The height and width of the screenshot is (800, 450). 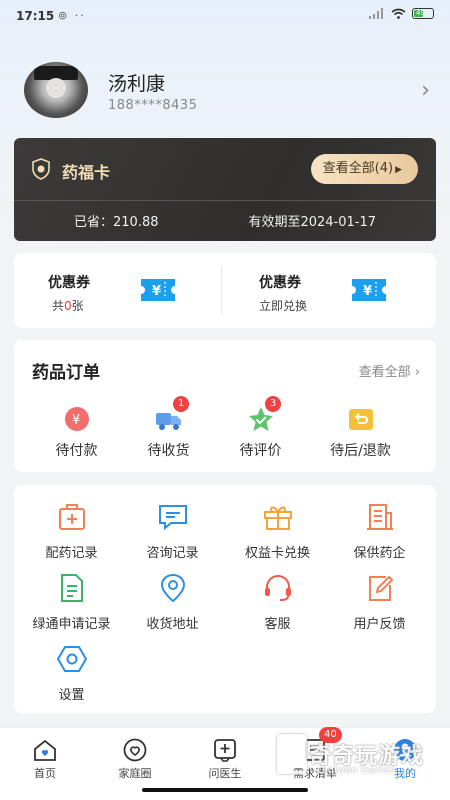 What do you see at coordinates (229, 92) in the screenshot?
I see `profile-header: 汤利康 188****8435 ›` at bounding box center [229, 92].